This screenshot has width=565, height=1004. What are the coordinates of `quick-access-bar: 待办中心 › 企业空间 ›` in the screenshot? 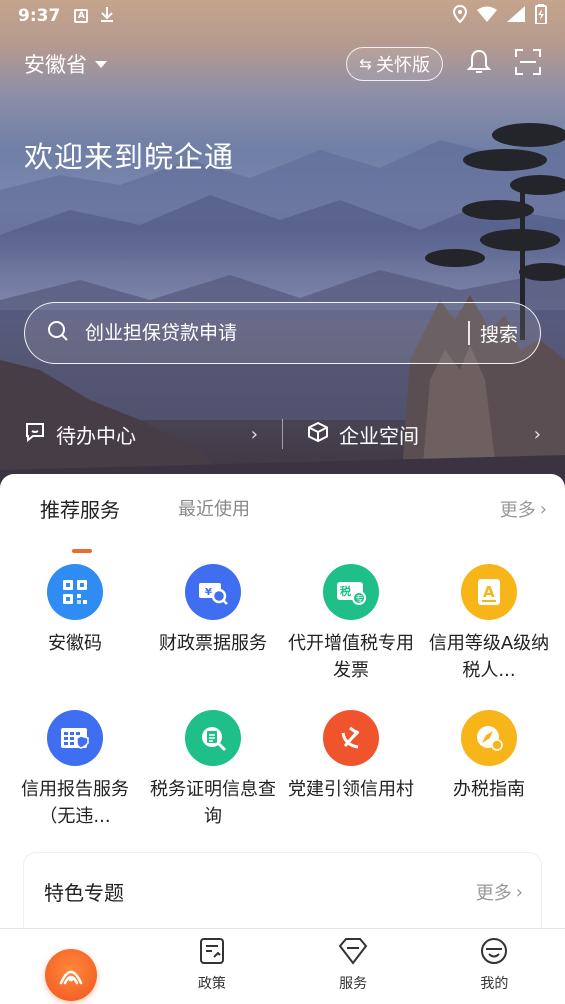 It's located at (282, 434).